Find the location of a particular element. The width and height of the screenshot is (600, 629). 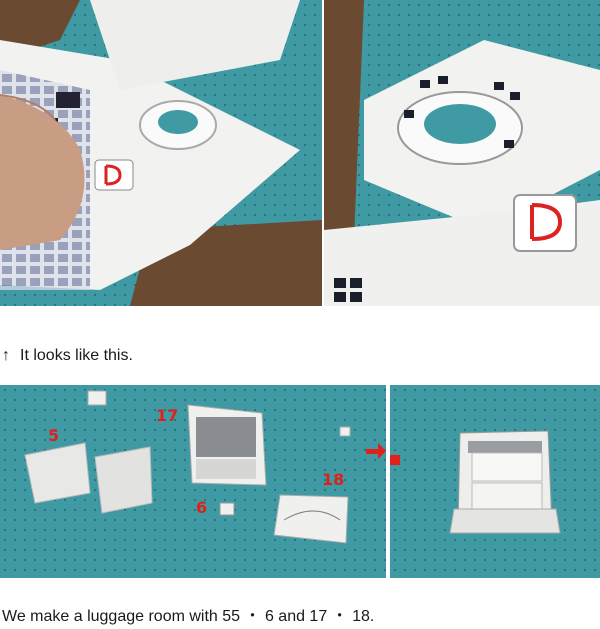

part-label-6: 6 is located at coordinates (201, 507).